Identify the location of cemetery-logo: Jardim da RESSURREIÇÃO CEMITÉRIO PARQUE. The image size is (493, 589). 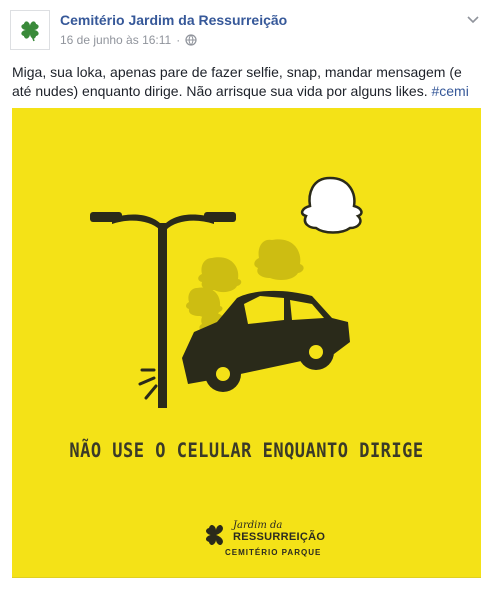
(260, 542).